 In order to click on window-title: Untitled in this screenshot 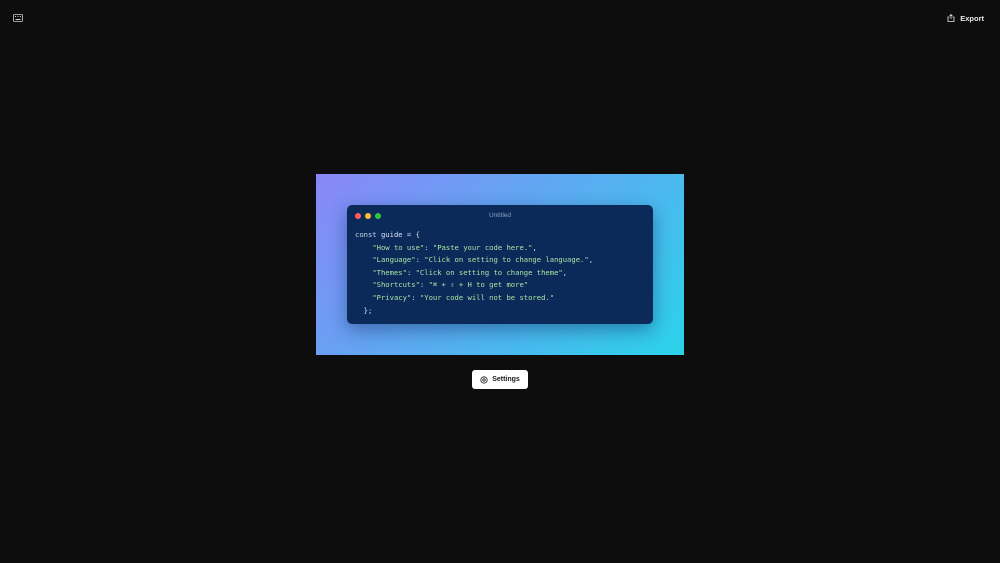, I will do `click(500, 215)`.